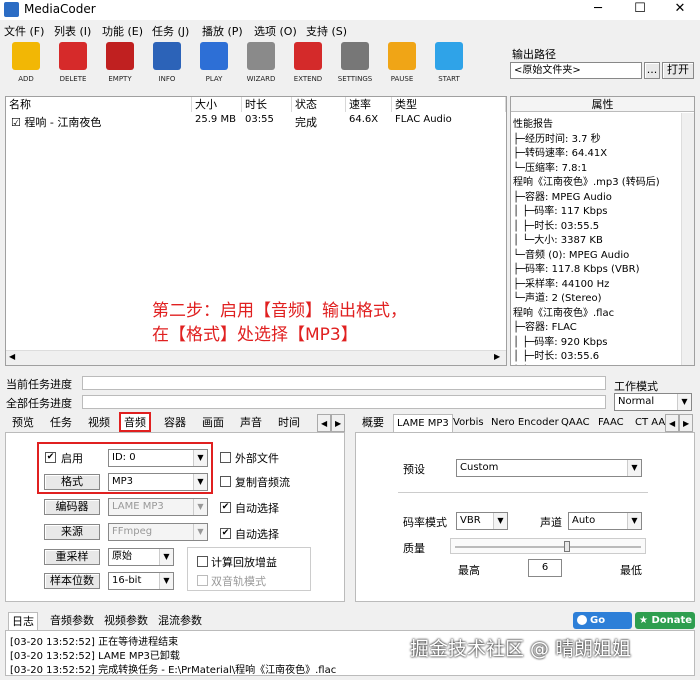  I want to click on col-type: 类型, so click(449, 104).